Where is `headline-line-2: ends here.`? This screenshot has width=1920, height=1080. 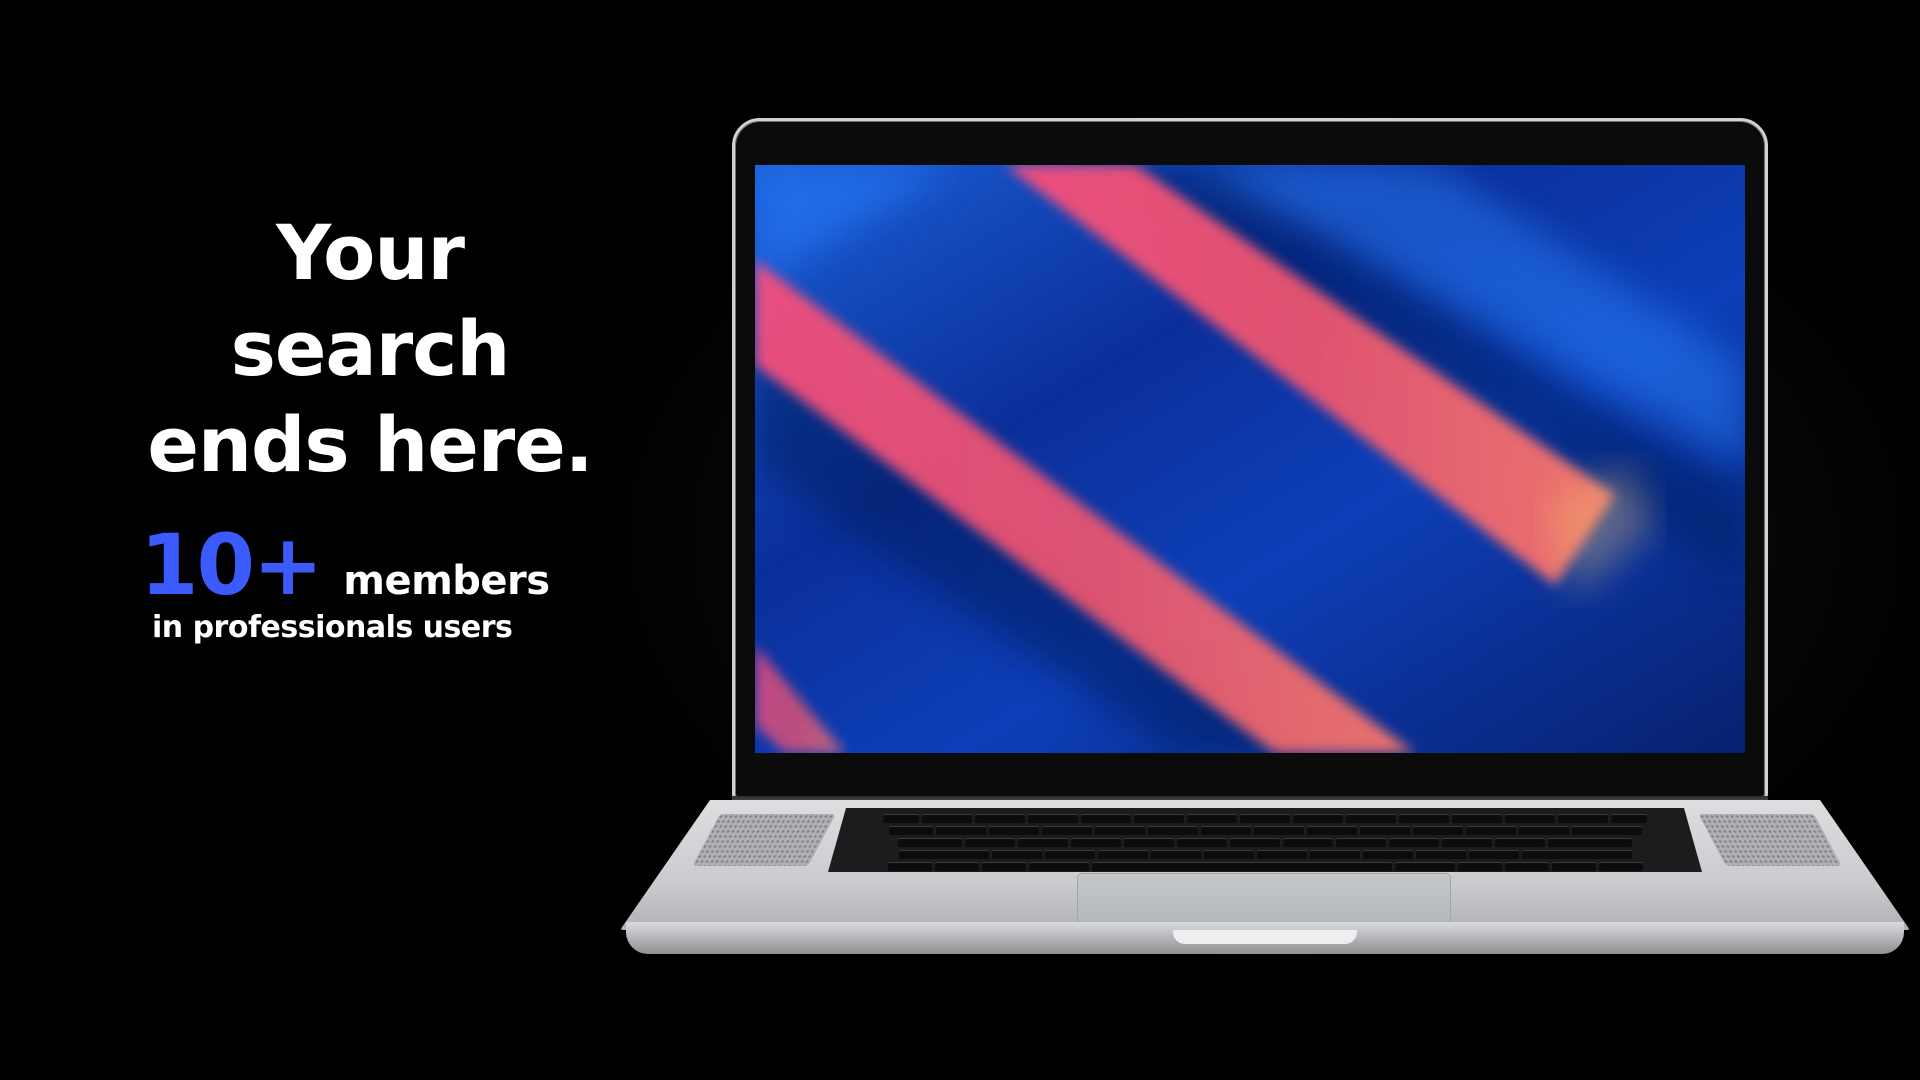 headline-line-2: ends here. is located at coordinates (370, 444).